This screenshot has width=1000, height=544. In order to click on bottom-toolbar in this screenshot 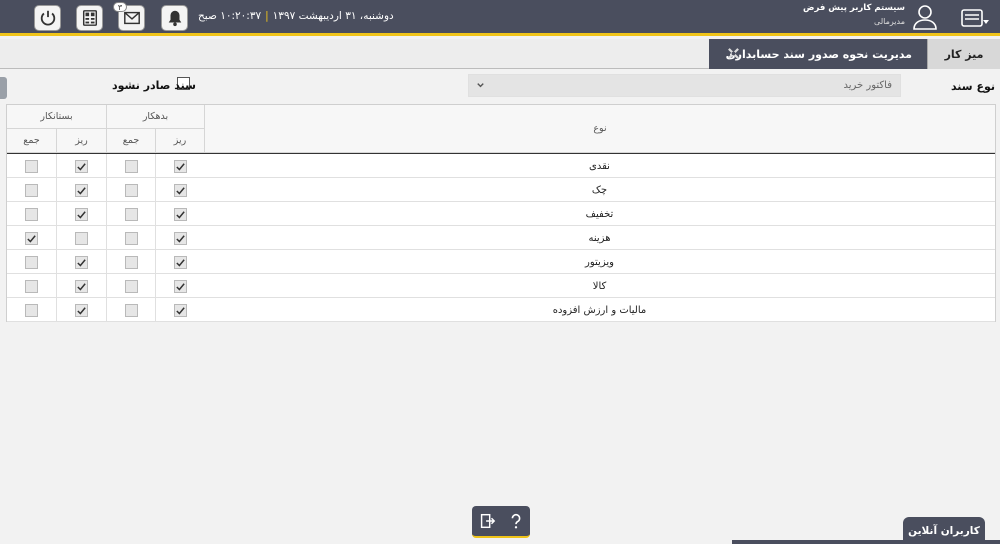, I will do `click(501, 522)`.